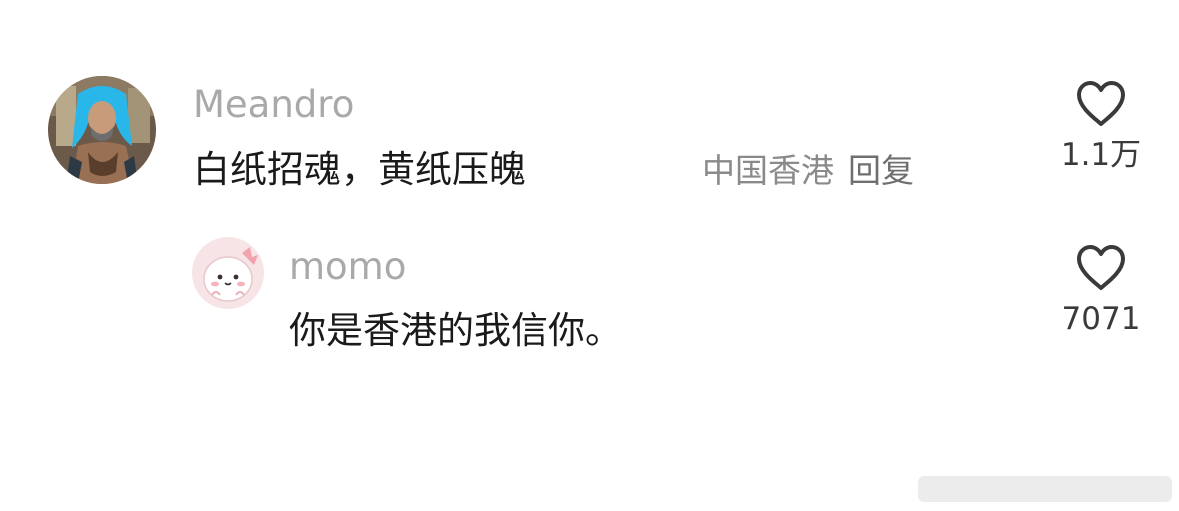  What do you see at coordinates (768, 170) in the screenshot?
I see `location-label: 中国香港` at bounding box center [768, 170].